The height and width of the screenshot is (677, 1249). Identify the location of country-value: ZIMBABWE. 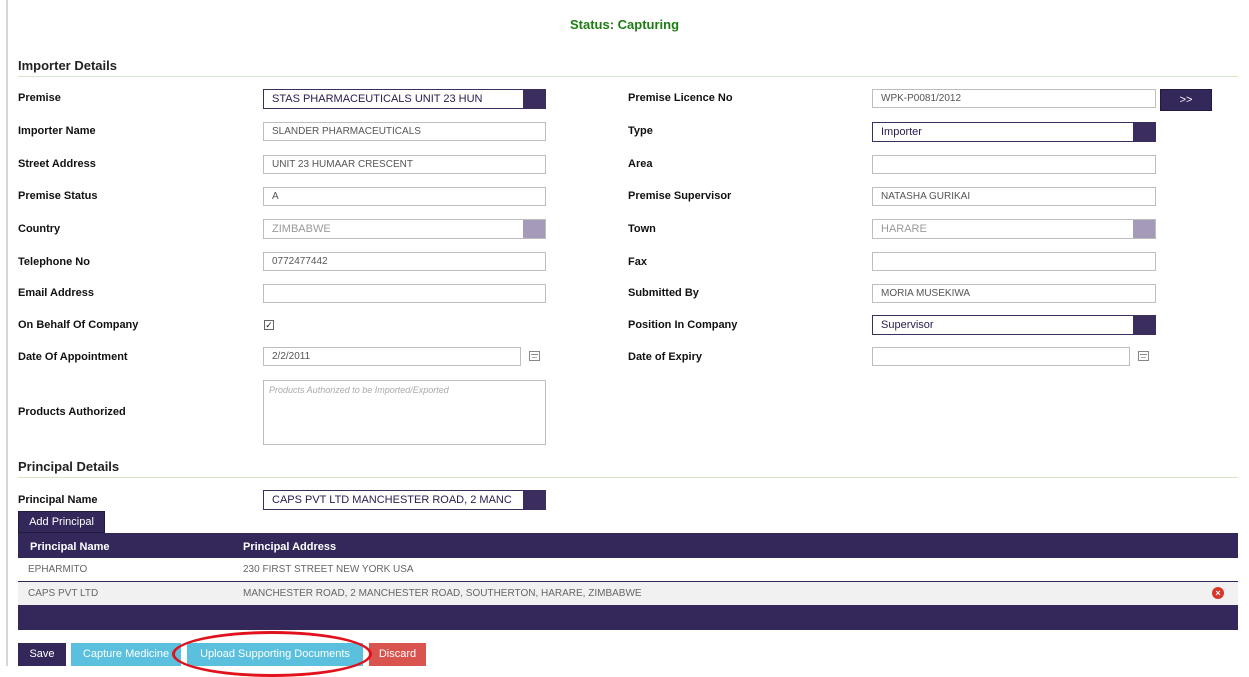
(301, 229).